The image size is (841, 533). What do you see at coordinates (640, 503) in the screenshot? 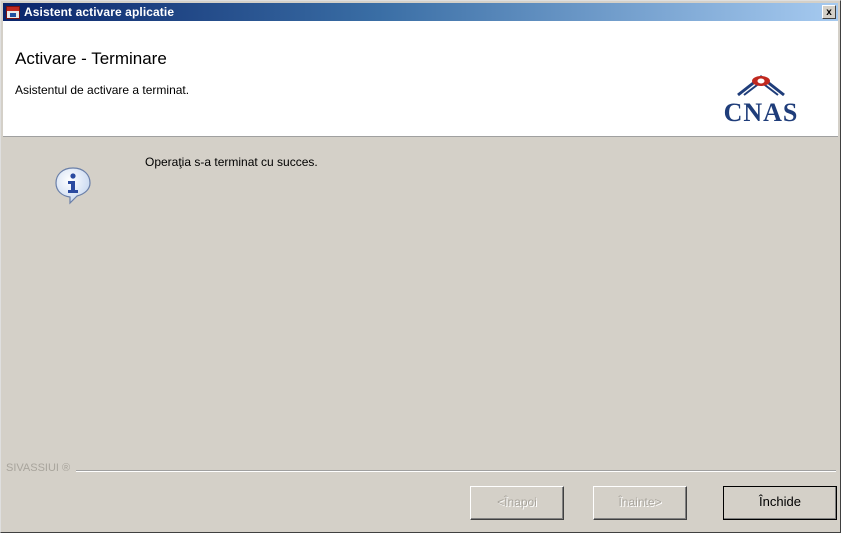
I see `next-button: Înainte>` at bounding box center [640, 503].